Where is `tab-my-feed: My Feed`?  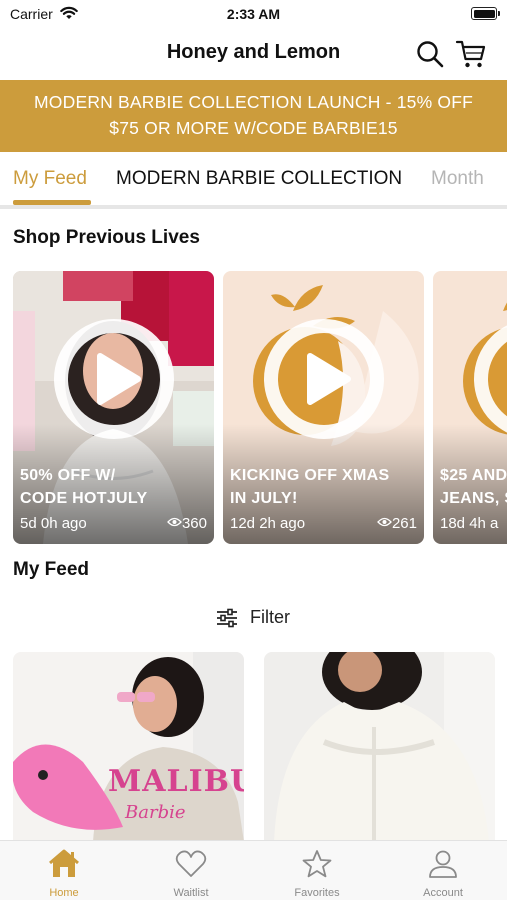
tab-my-feed: My Feed is located at coordinates (50, 179).